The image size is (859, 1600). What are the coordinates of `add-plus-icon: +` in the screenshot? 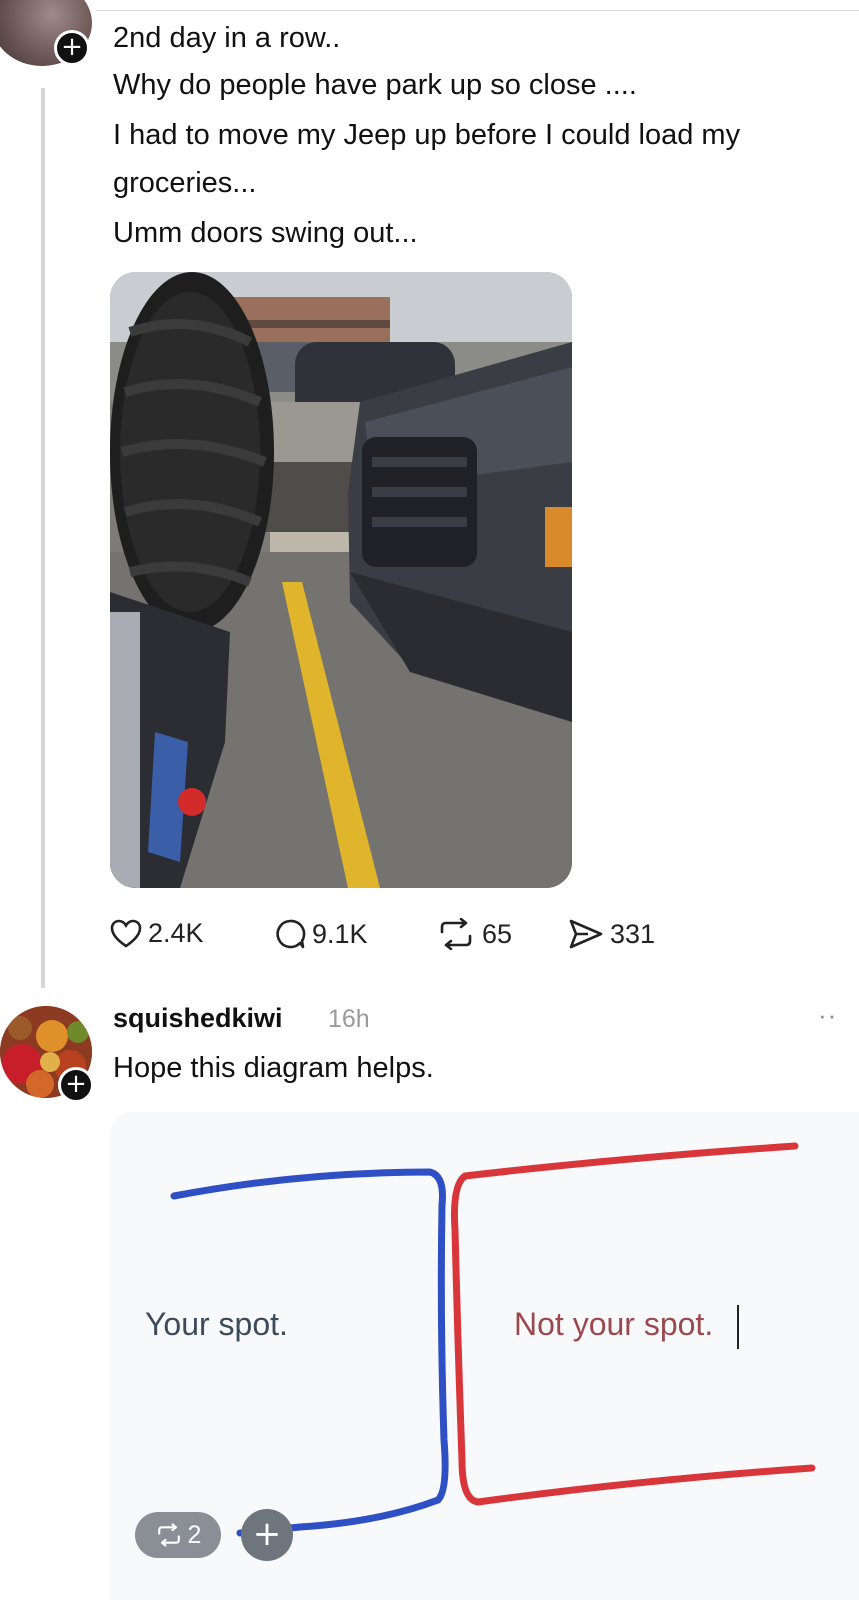 It's located at (267, 1535).